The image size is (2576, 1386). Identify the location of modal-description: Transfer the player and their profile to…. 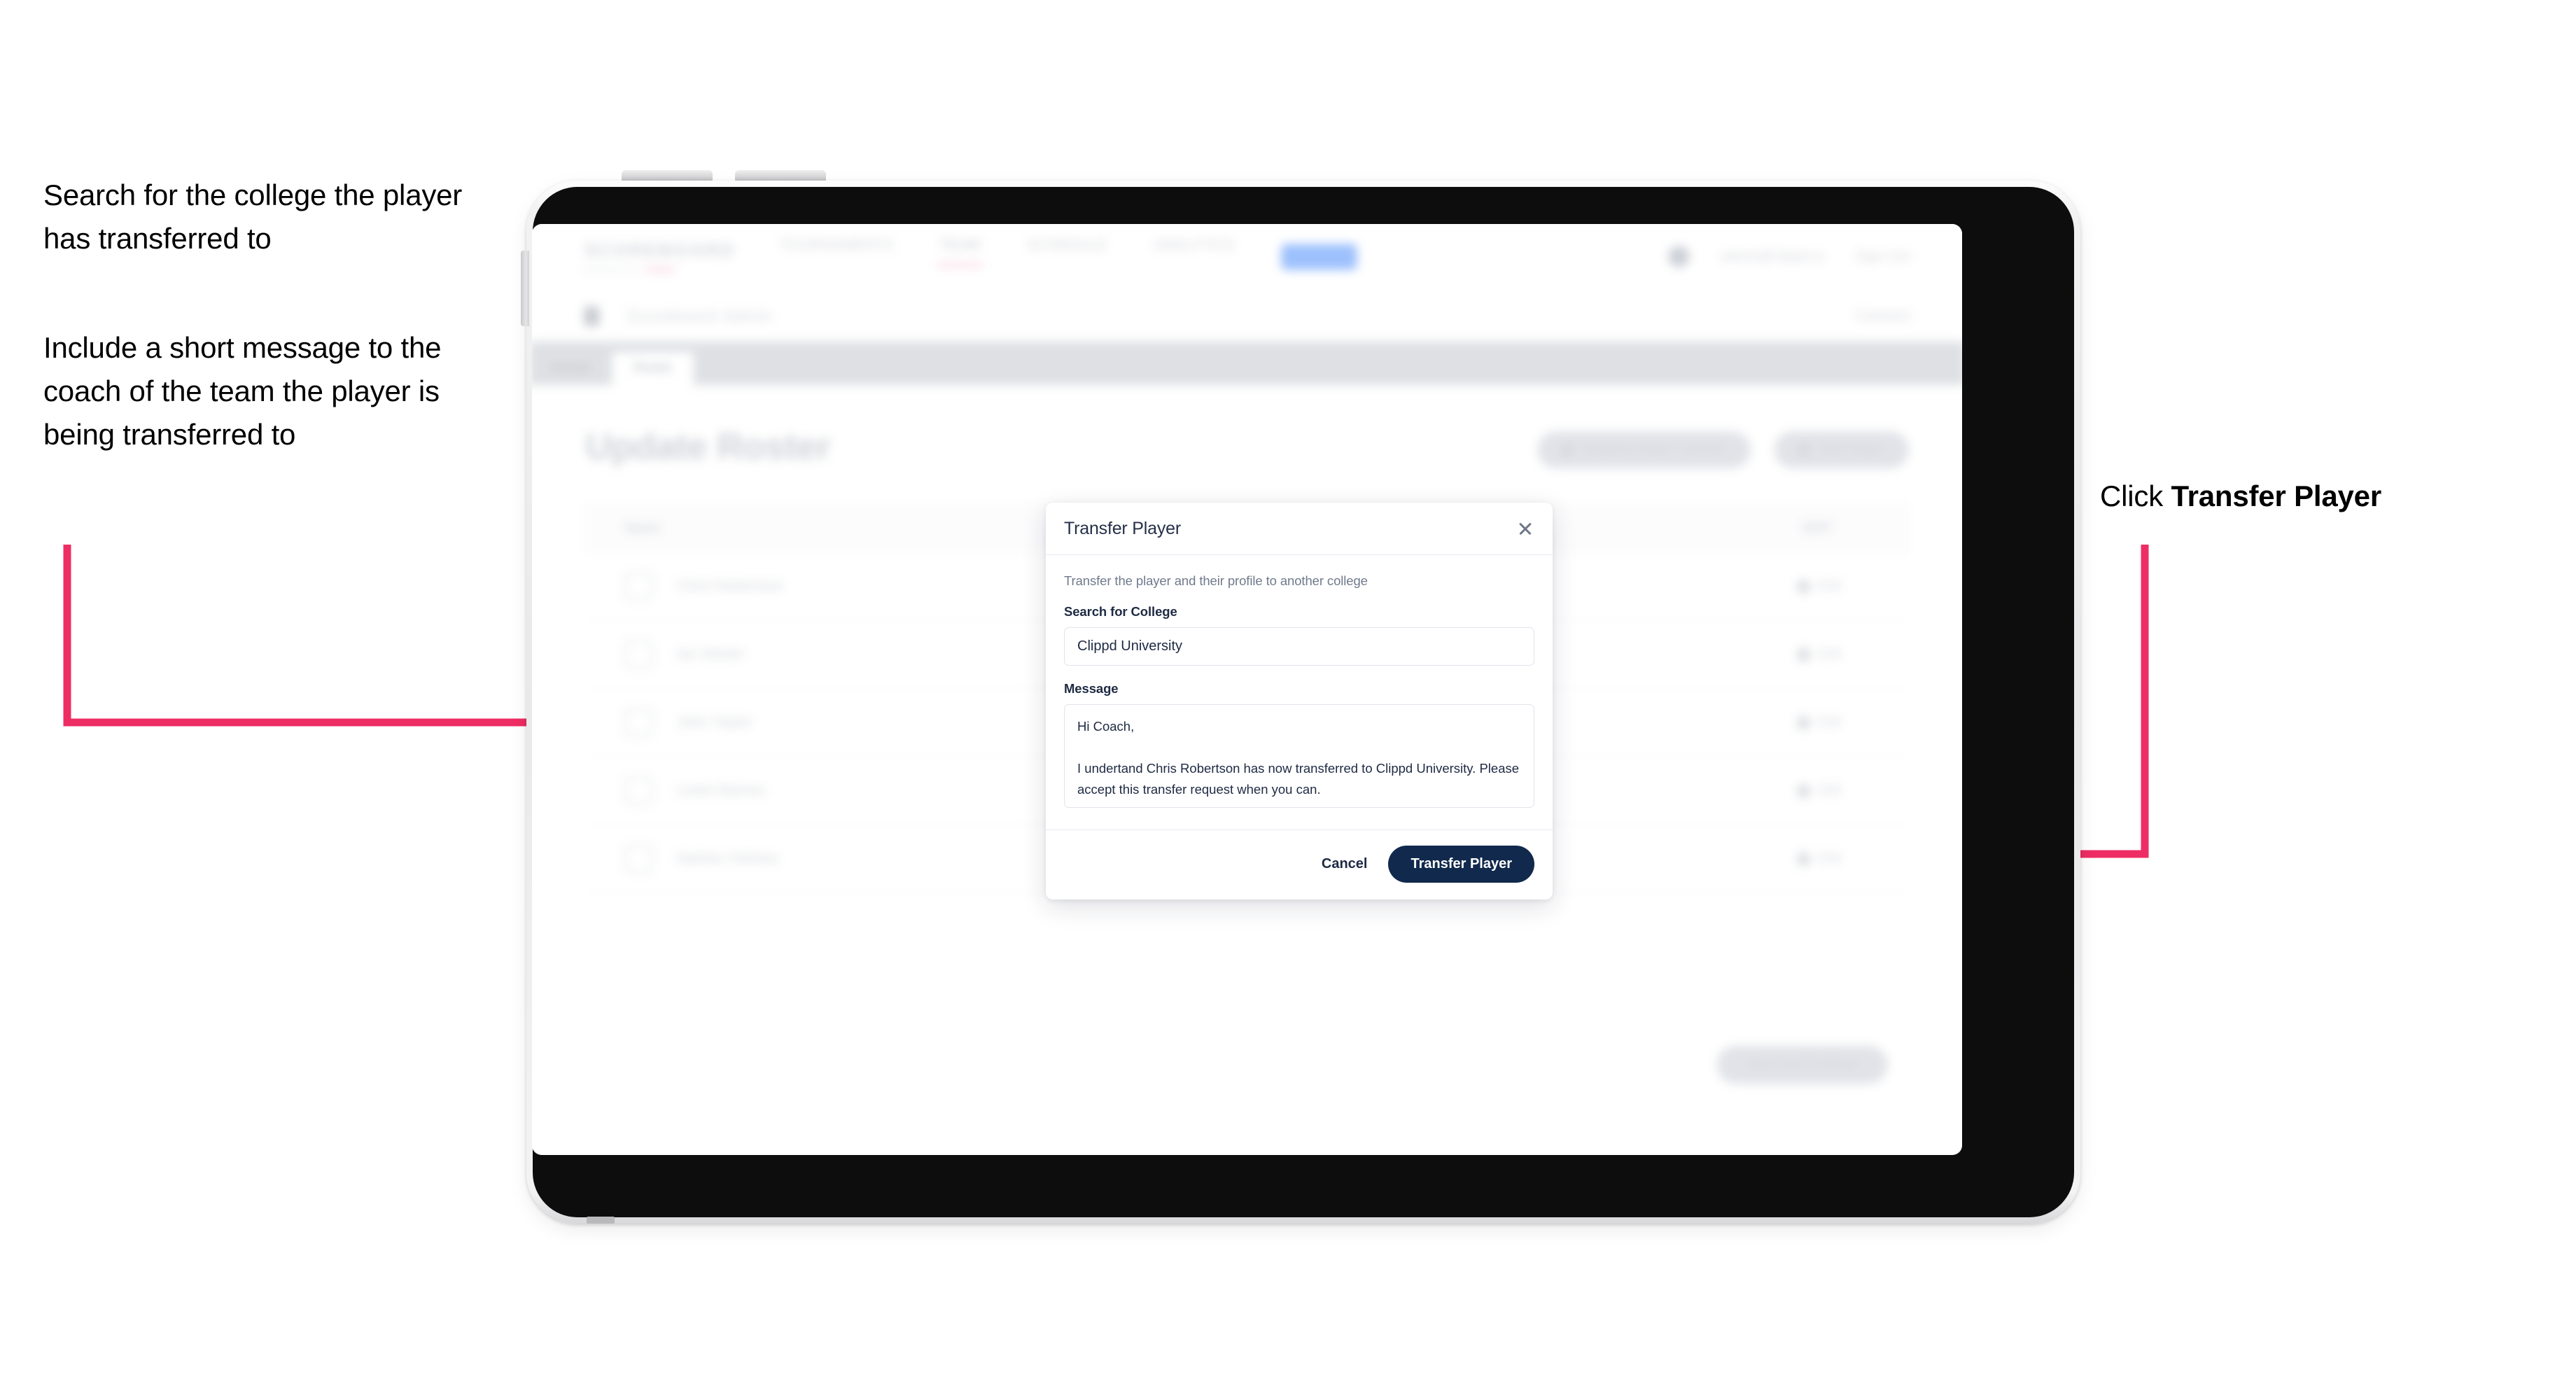
(1216, 580).